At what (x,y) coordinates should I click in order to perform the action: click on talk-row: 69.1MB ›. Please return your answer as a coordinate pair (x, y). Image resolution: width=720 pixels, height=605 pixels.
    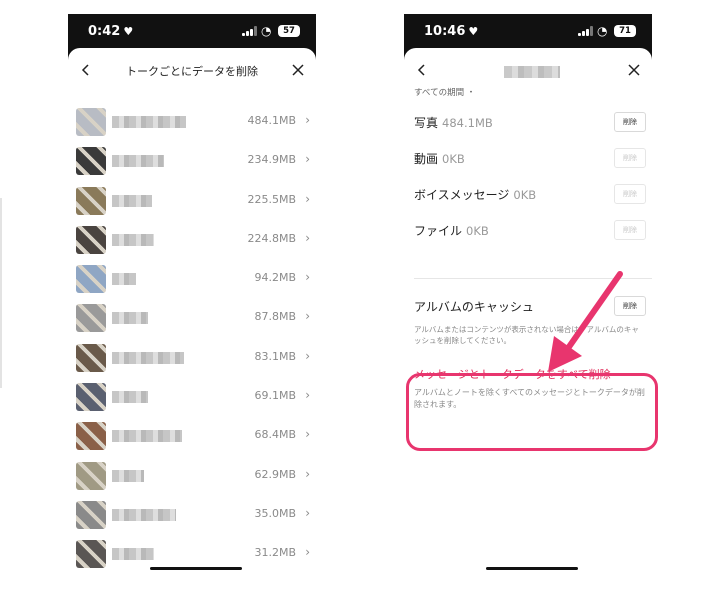
    Looking at the image, I should click on (192, 396).